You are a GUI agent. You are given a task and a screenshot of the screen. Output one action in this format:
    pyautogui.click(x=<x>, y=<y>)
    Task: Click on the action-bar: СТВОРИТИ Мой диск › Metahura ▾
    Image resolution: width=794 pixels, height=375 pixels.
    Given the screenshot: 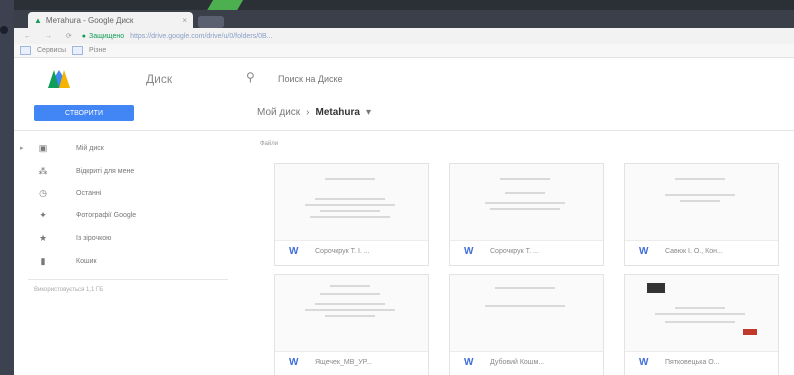 What is the action you would take?
    pyautogui.click(x=404, y=113)
    